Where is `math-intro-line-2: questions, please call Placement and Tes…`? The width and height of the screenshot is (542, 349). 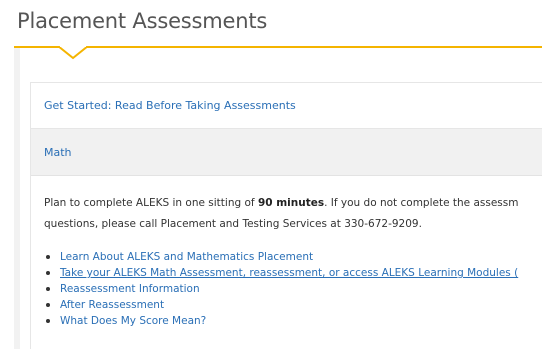 math-intro-line-2: questions, please call Placement and Tes… is located at coordinates (233, 224).